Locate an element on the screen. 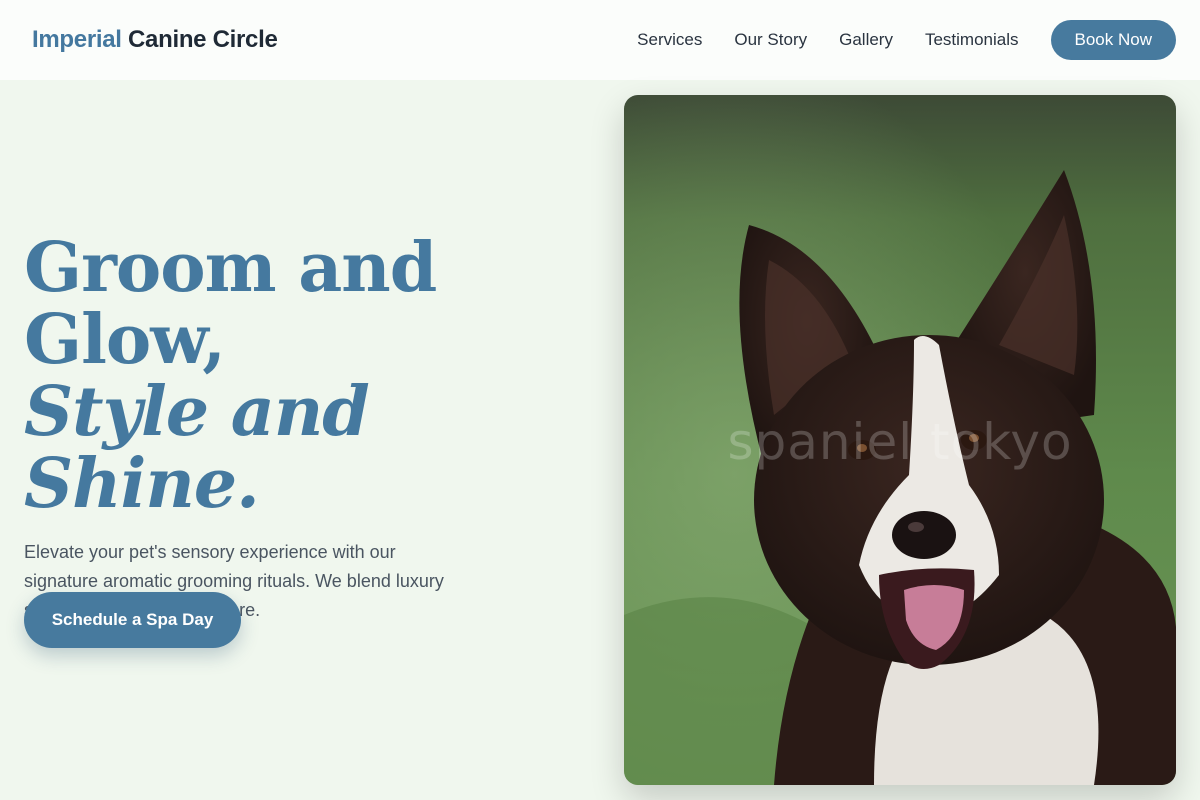 The height and width of the screenshot is (800, 1200). brand-logo: Imperial Canine Circle is located at coordinates (155, 40).